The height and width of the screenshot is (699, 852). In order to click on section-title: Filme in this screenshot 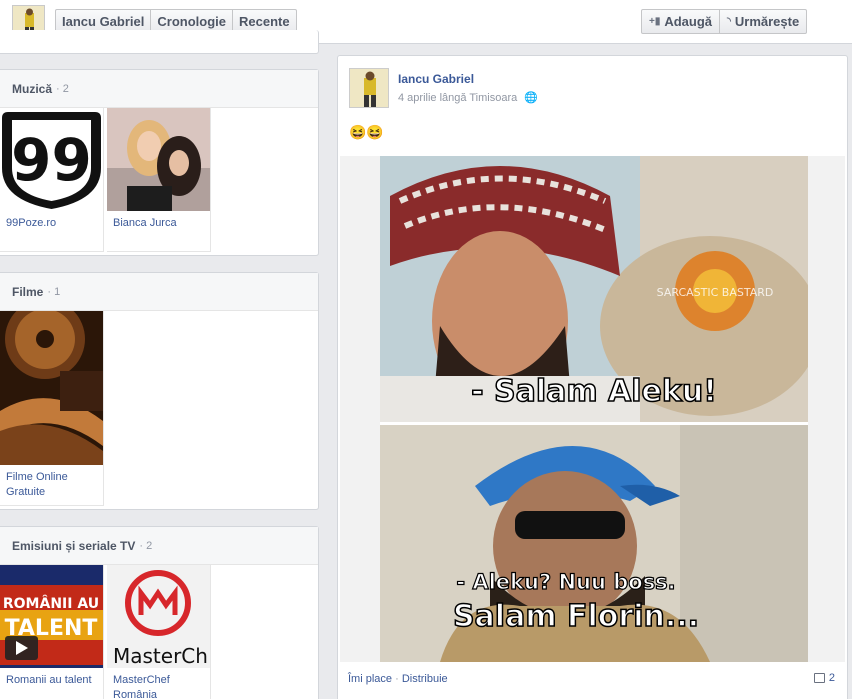, I will do `click(28, 291)`.